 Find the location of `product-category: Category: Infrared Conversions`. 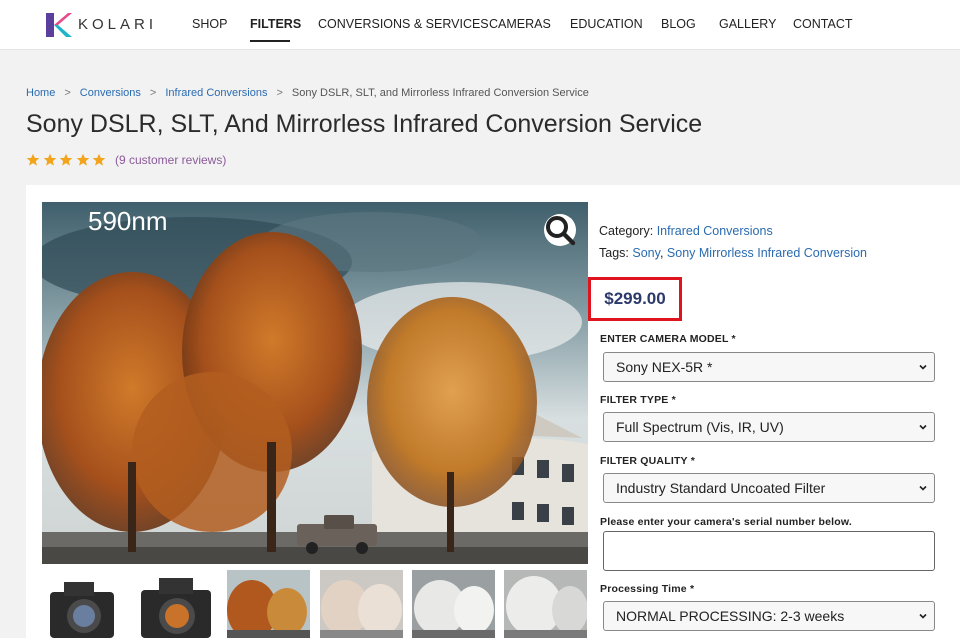

product-category: Category: Infrared Conversions is located at coordinates (686, 231).